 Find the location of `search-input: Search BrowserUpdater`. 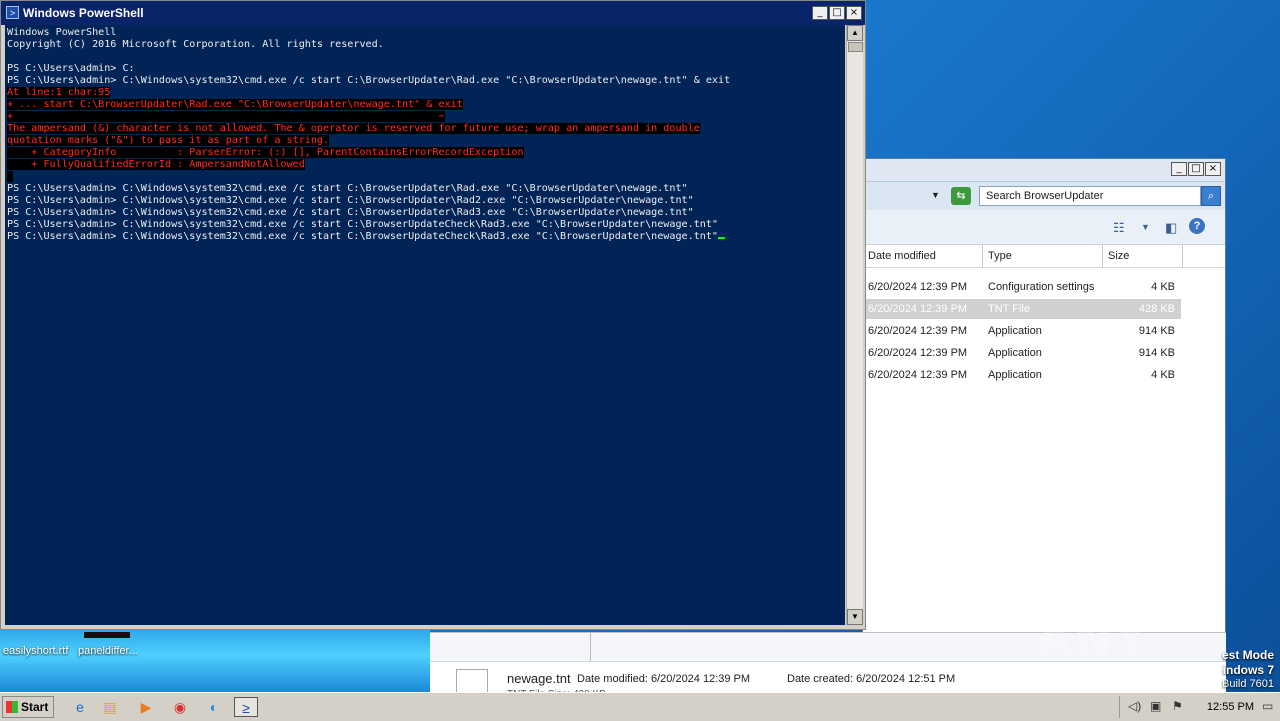

search-input: Search BrowserUpdater is located at coordinates (1090, 196).